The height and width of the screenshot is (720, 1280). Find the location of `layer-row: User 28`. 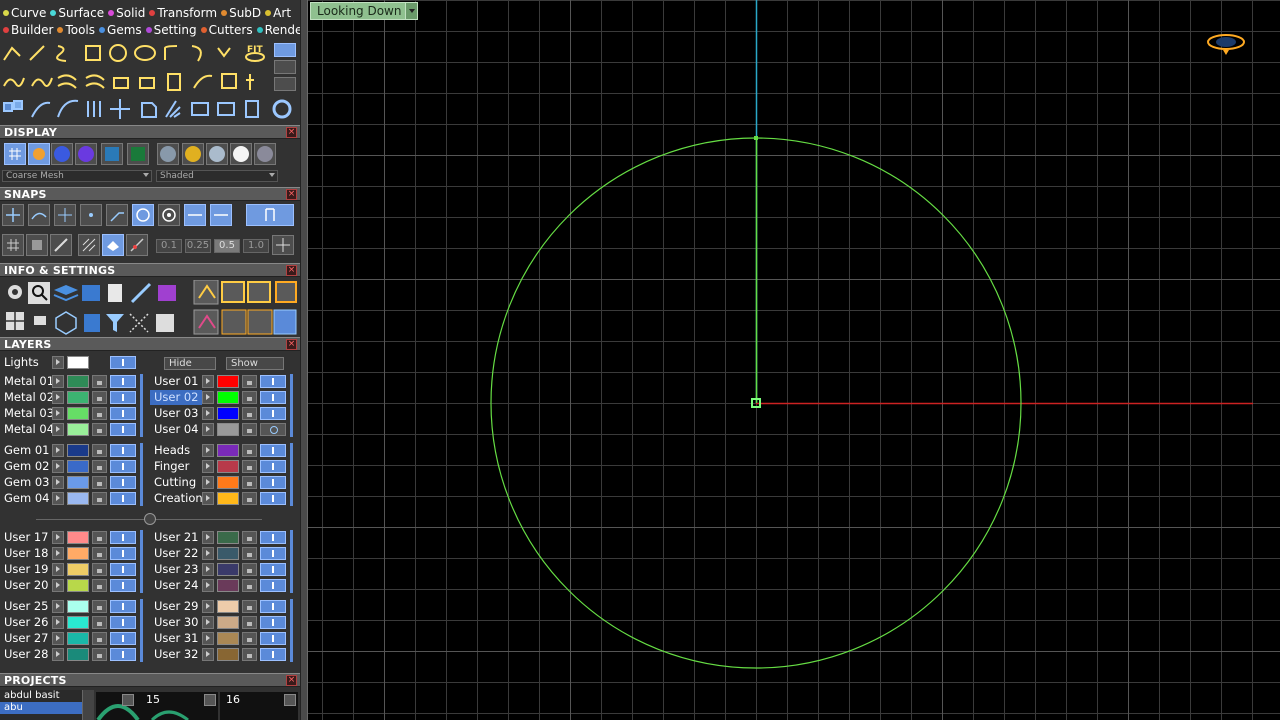

layer-row: User 28 is located at coordinates (70, 654).